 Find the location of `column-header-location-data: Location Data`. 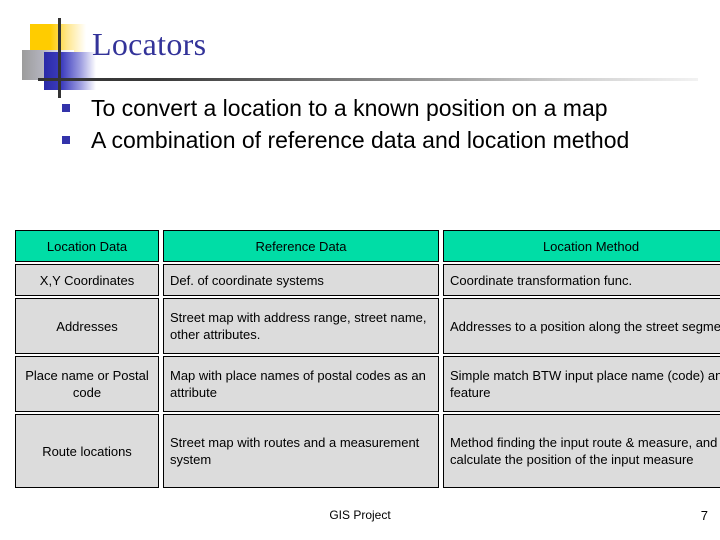

column-header-location-data: Location Data is located at coordinates (87, 246).